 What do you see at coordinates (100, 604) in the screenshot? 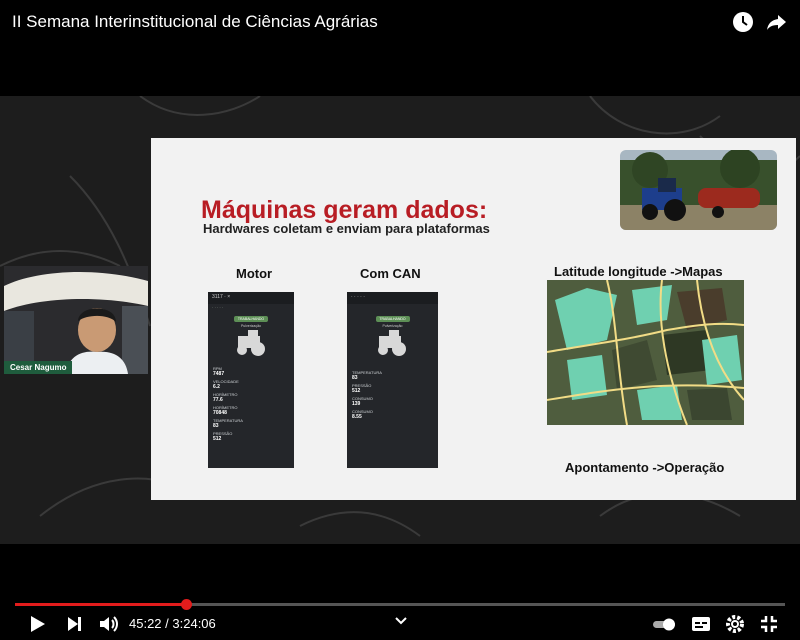
I see `progress-played` at bounding box center [100, 604].